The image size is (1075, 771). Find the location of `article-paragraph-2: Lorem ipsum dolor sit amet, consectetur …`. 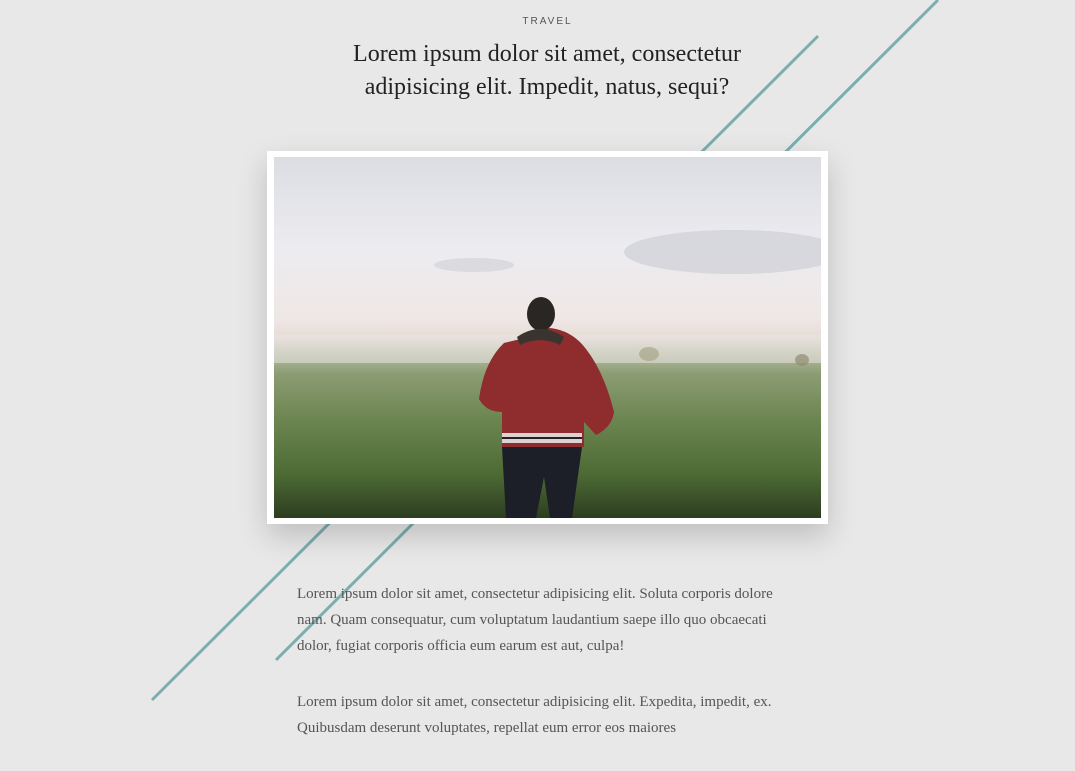

article-paragraph-2: Lorem ipsum dolor sit amet, consectetur … is located at coordinates (534, 715).